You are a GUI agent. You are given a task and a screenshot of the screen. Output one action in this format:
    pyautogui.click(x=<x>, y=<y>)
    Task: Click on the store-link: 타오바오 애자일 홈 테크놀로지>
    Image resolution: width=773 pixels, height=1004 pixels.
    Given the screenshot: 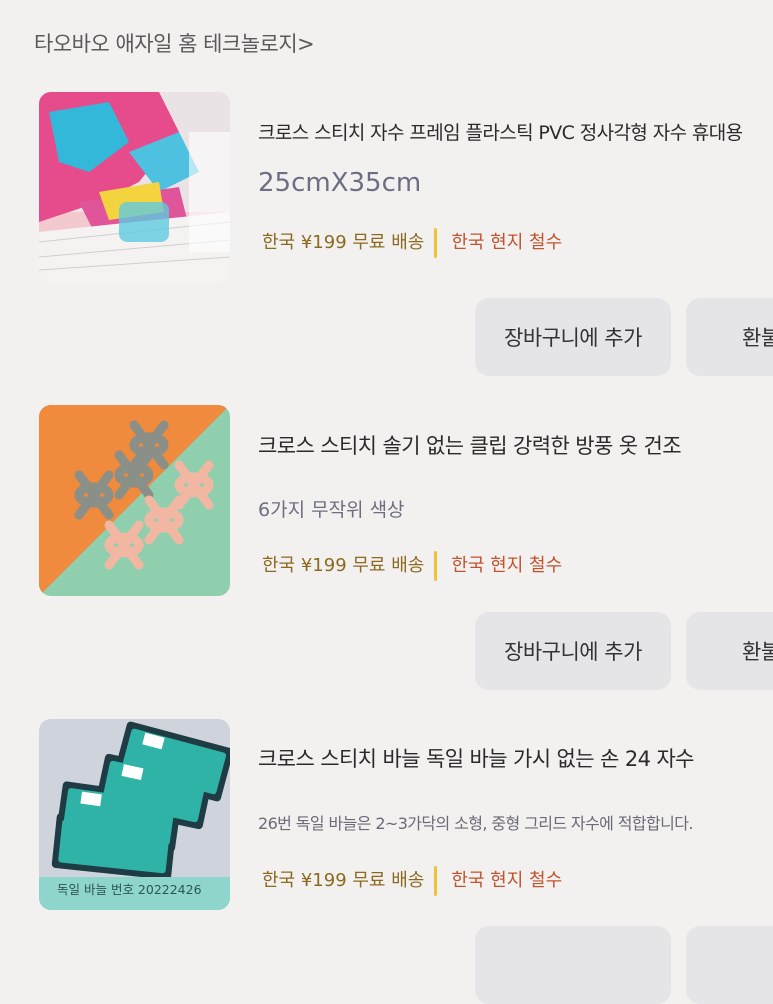 What is the action you would take?
    pyautogui.click(x=174, y=43)
    